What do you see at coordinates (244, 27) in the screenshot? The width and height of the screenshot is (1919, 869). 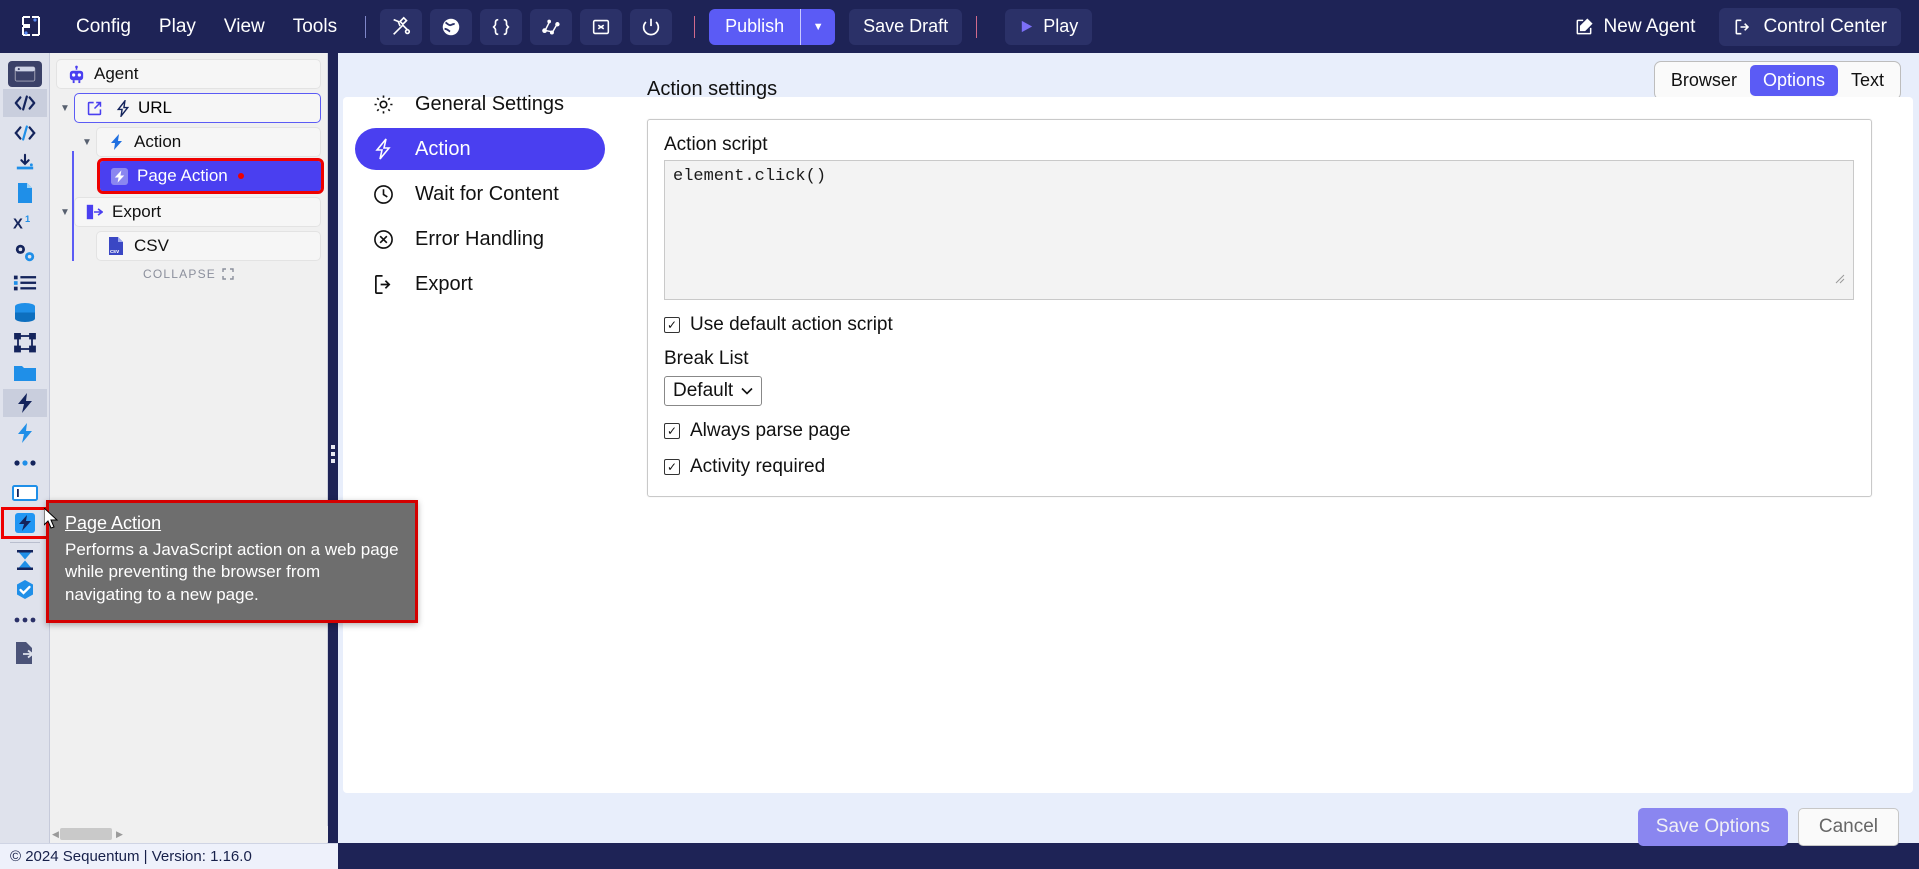 I see `menu-view: View` at bounding box center [244, 27].